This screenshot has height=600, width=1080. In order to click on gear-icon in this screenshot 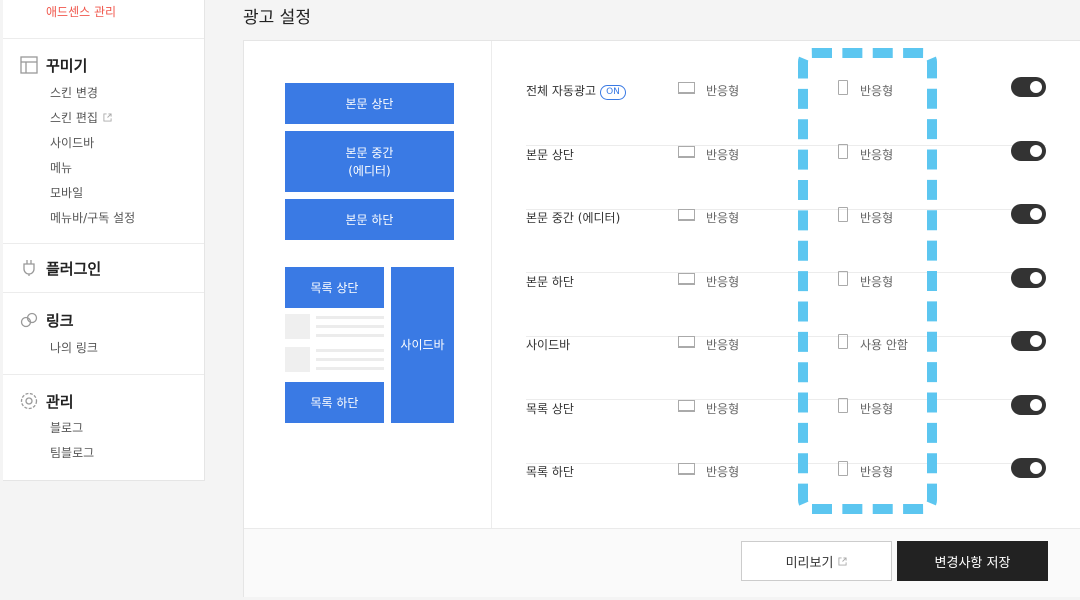, I will do `click(29, 401)`.